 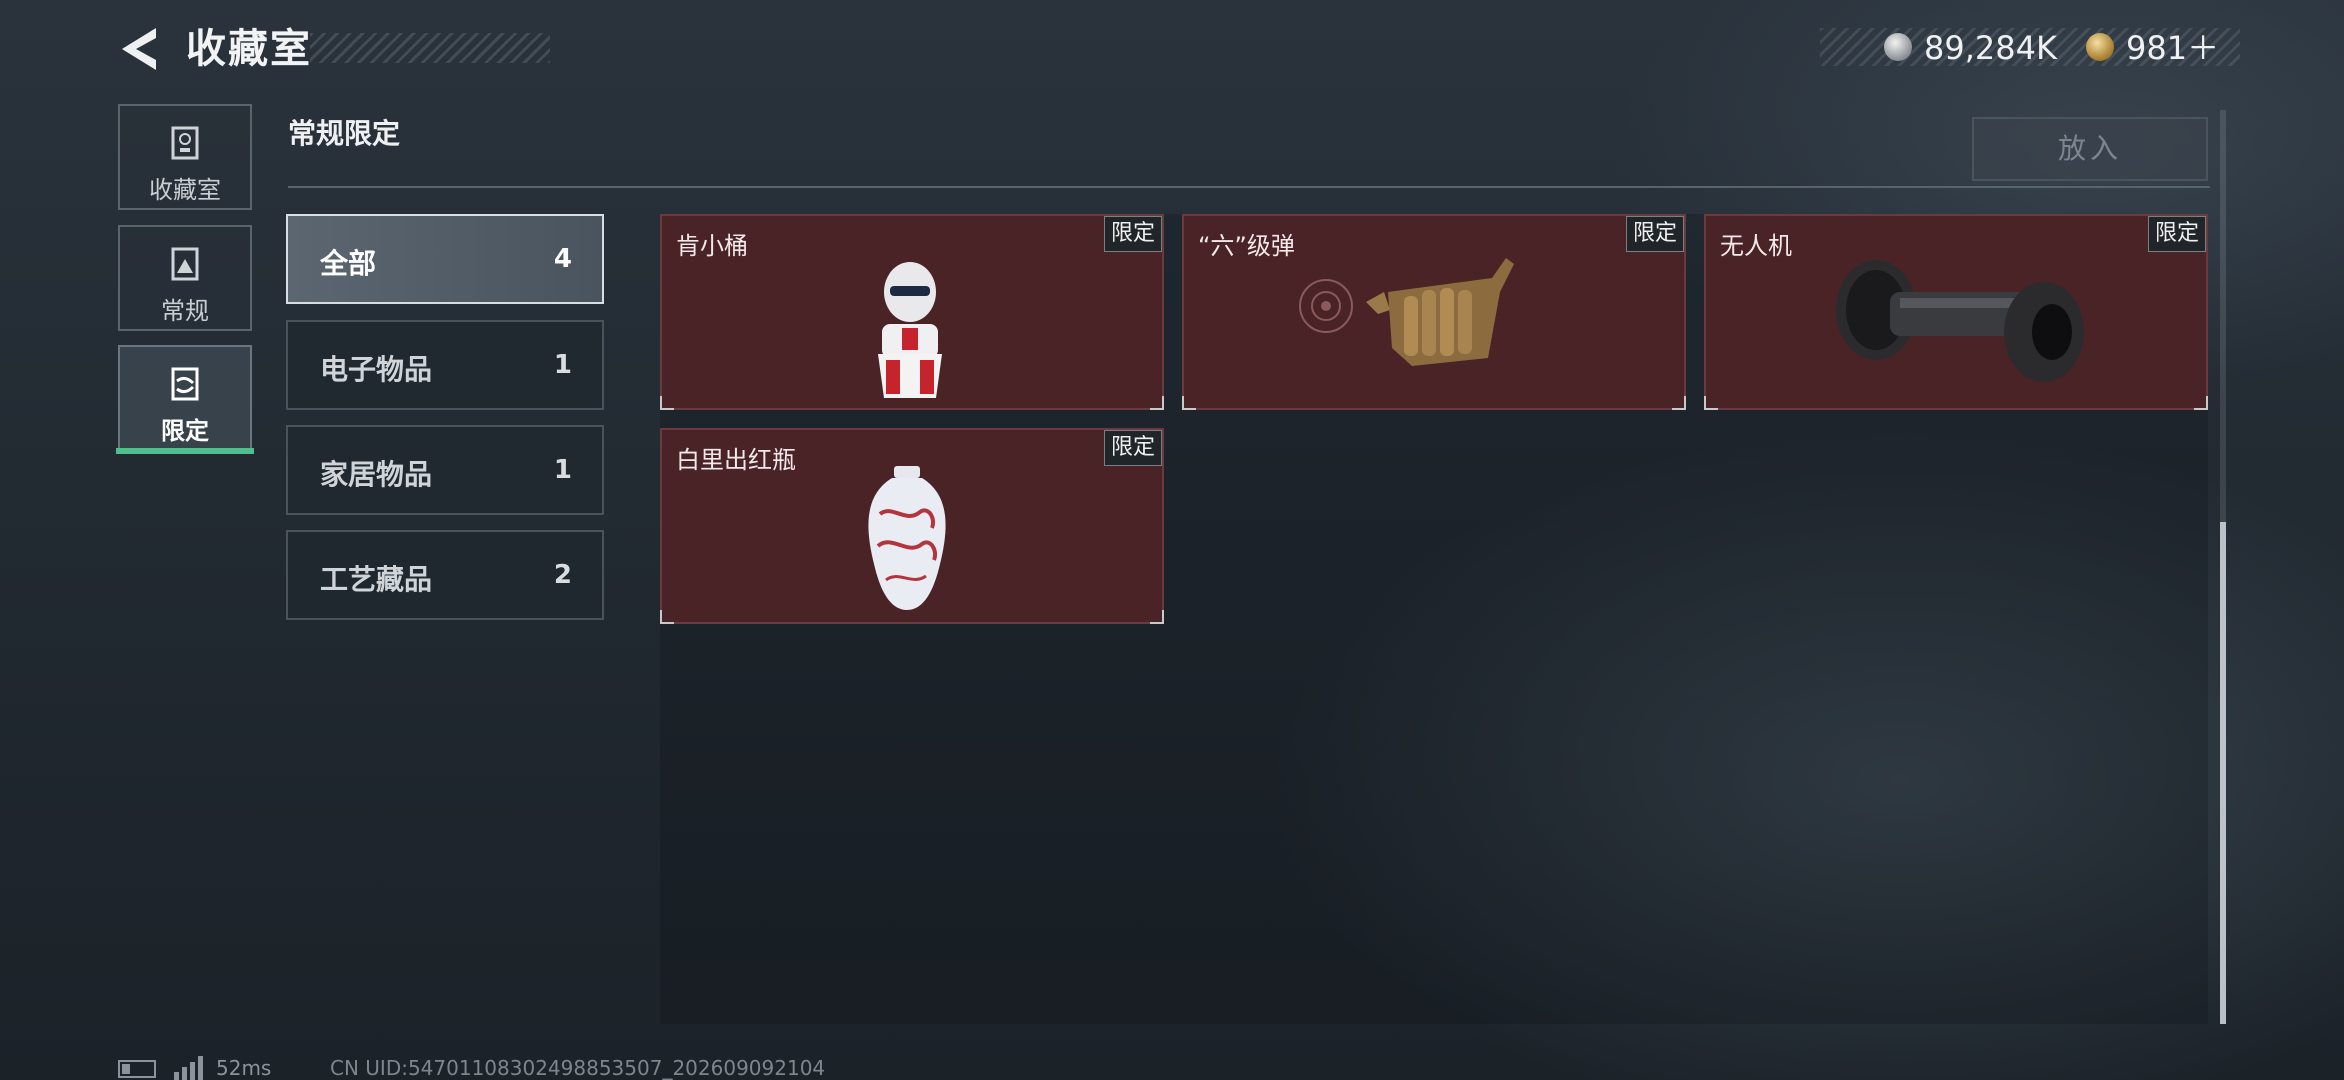 What do you see at coordinates (138, 49) in the screenshot?
I see `back-arrow-icon` at bounding box center [138, 49].